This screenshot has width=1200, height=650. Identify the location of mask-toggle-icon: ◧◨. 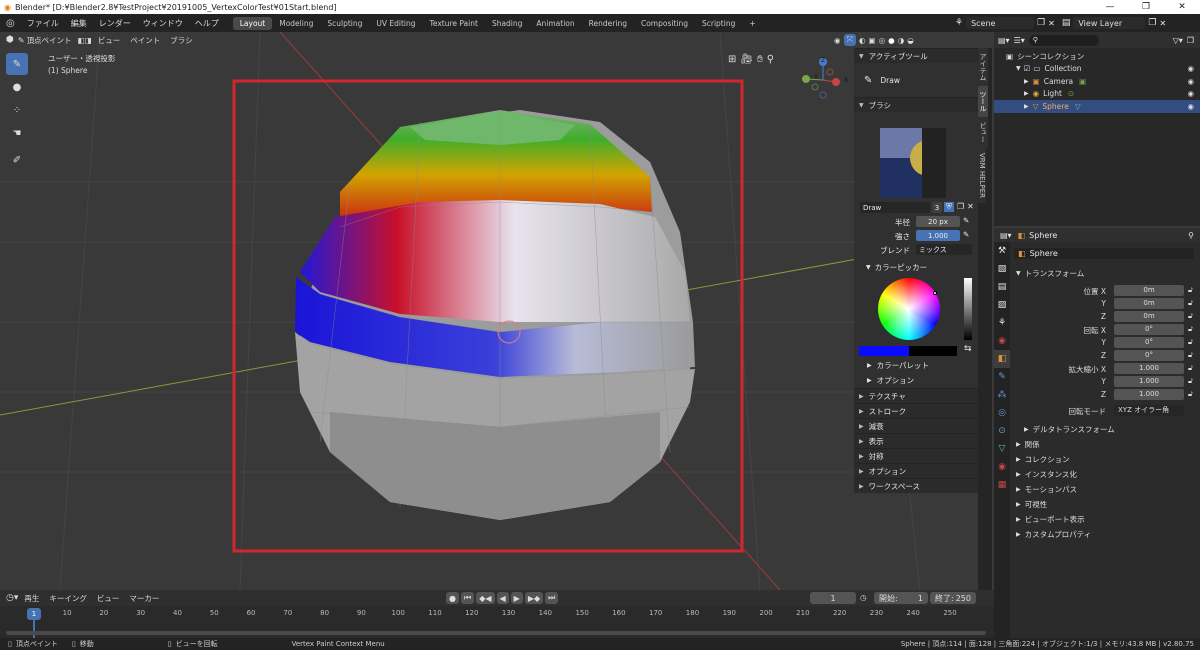
(85, 40).